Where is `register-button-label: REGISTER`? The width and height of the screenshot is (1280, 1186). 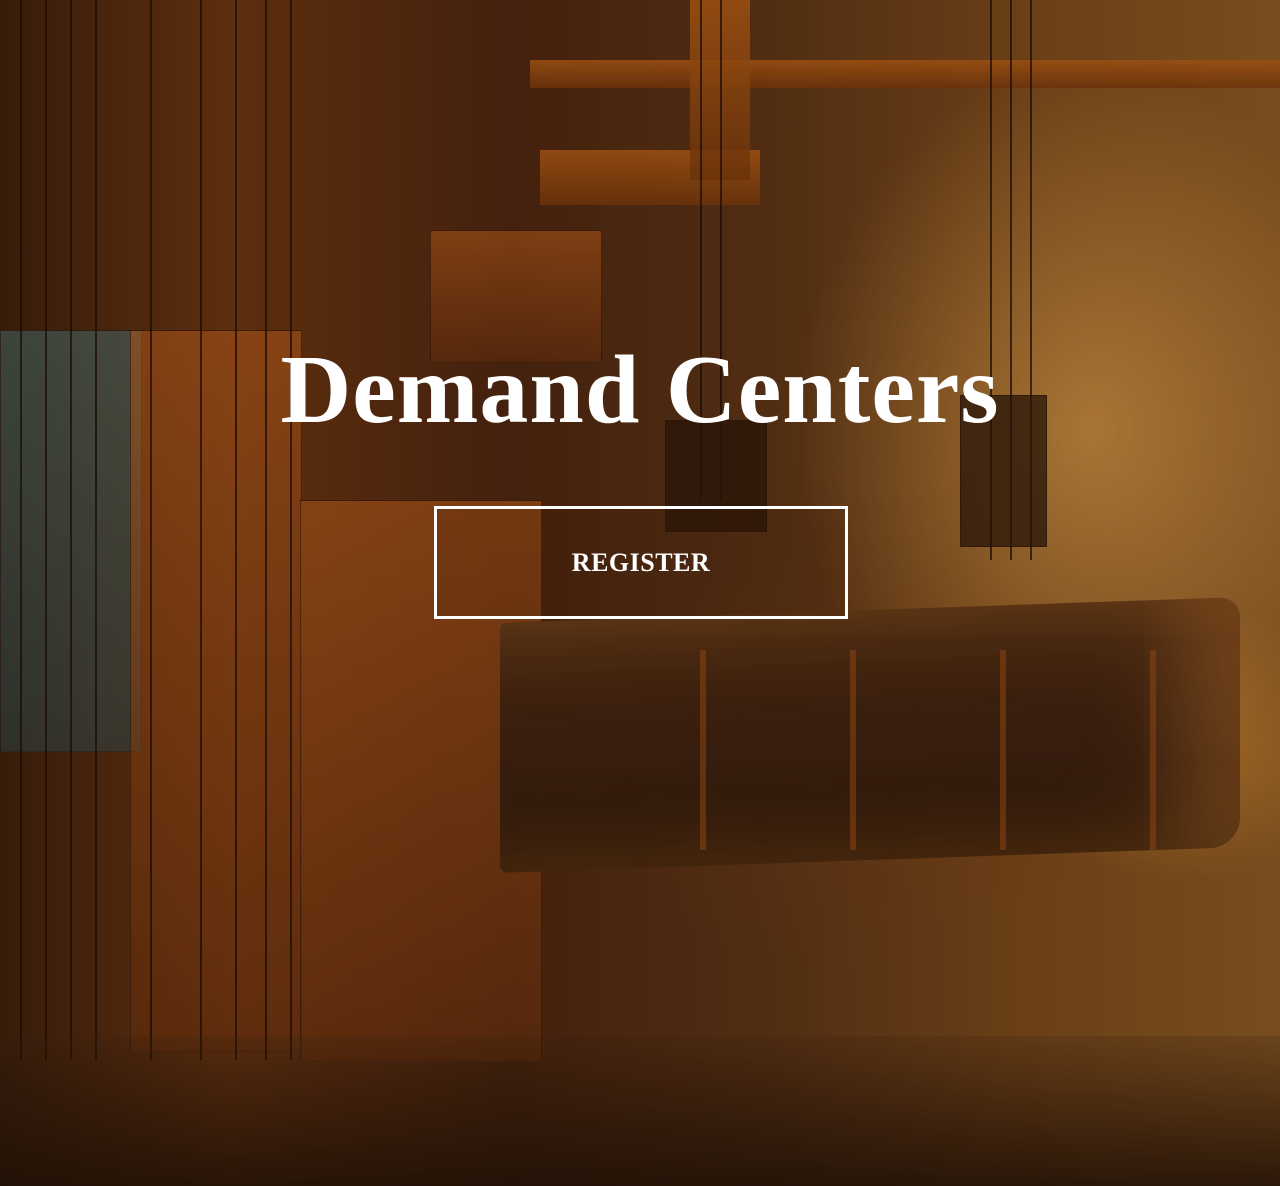 register-button-label: REGISTER is located at coordinates (641, 562).